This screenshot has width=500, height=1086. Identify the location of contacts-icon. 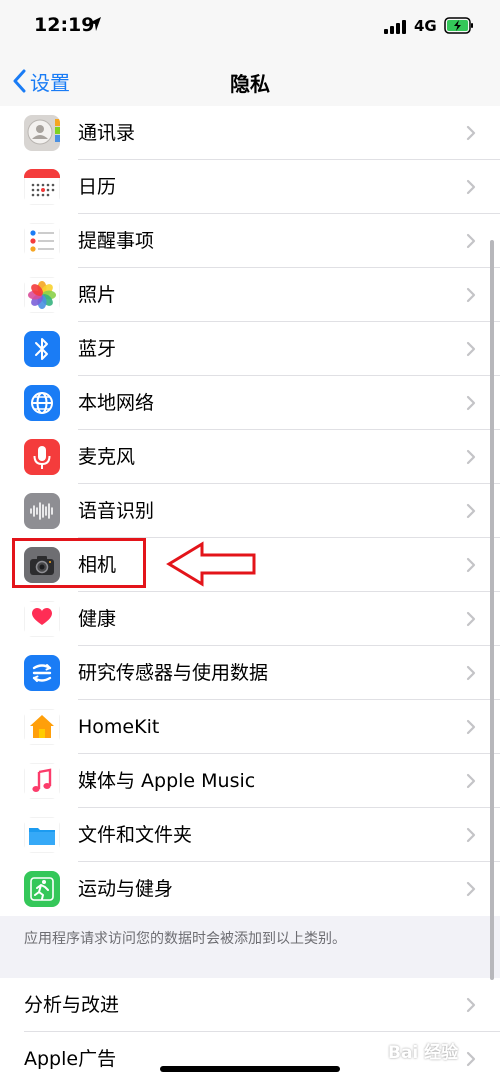
(42, 133).